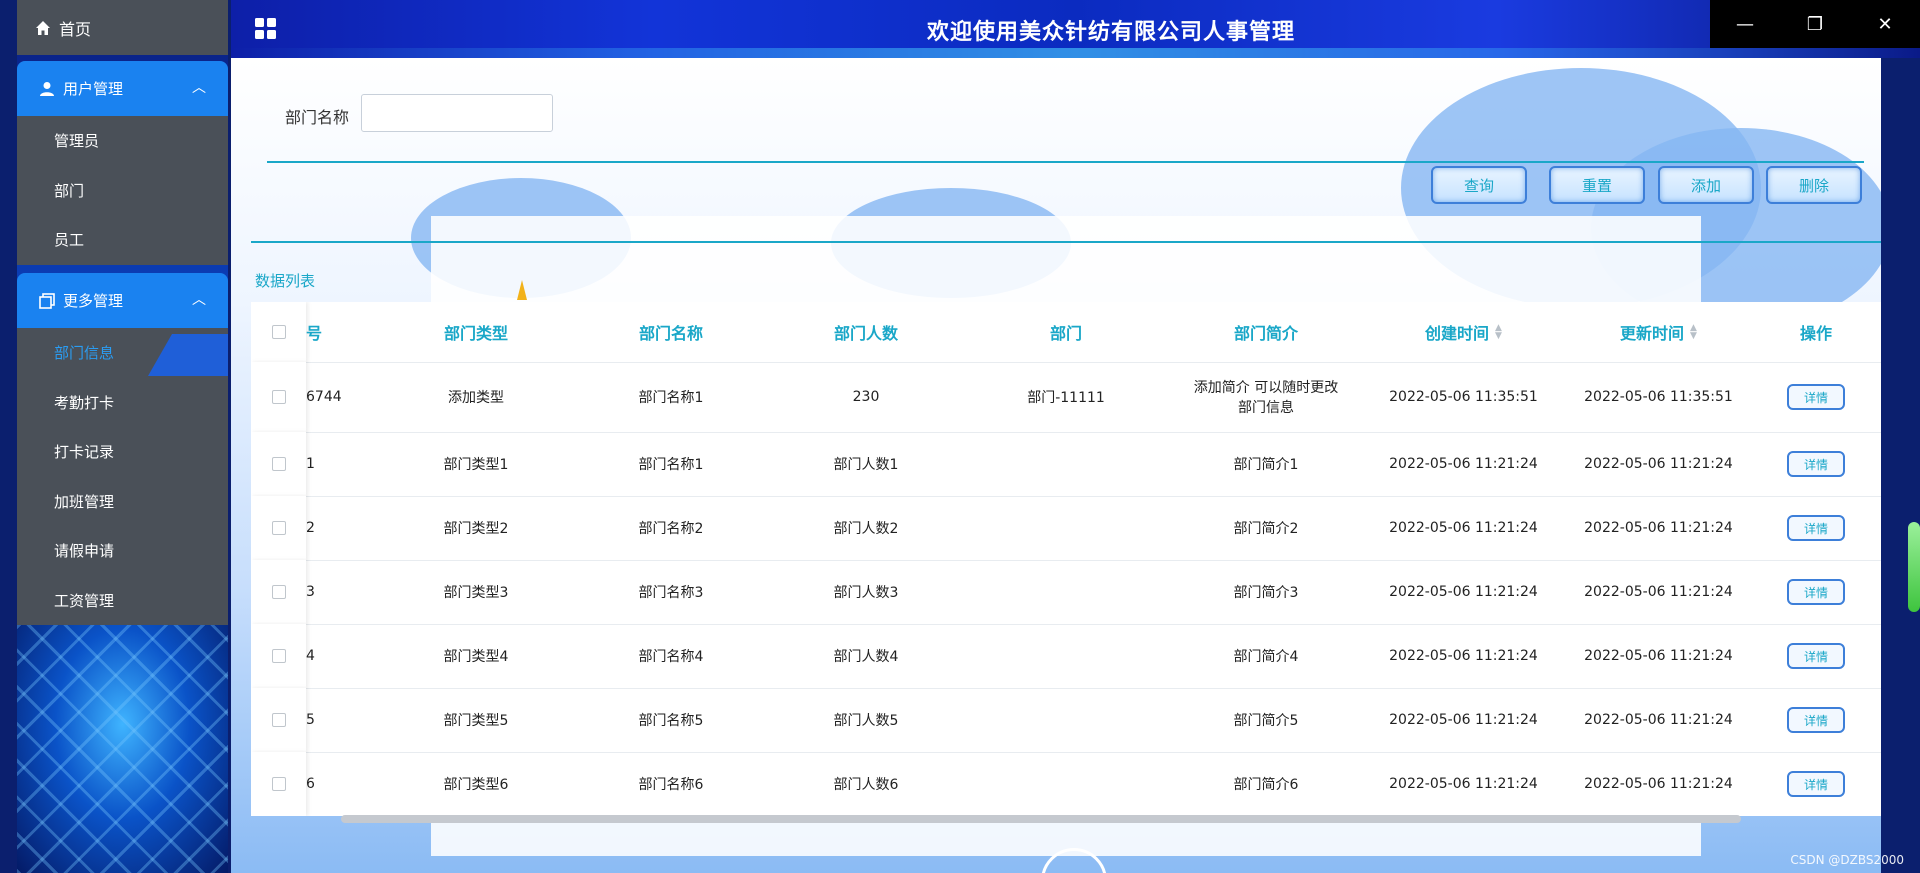 The image size is (1920, 873). Describe the element at coordinates (1914, 567) in the screenshot. I see `vertical-scrollbar` at that location.